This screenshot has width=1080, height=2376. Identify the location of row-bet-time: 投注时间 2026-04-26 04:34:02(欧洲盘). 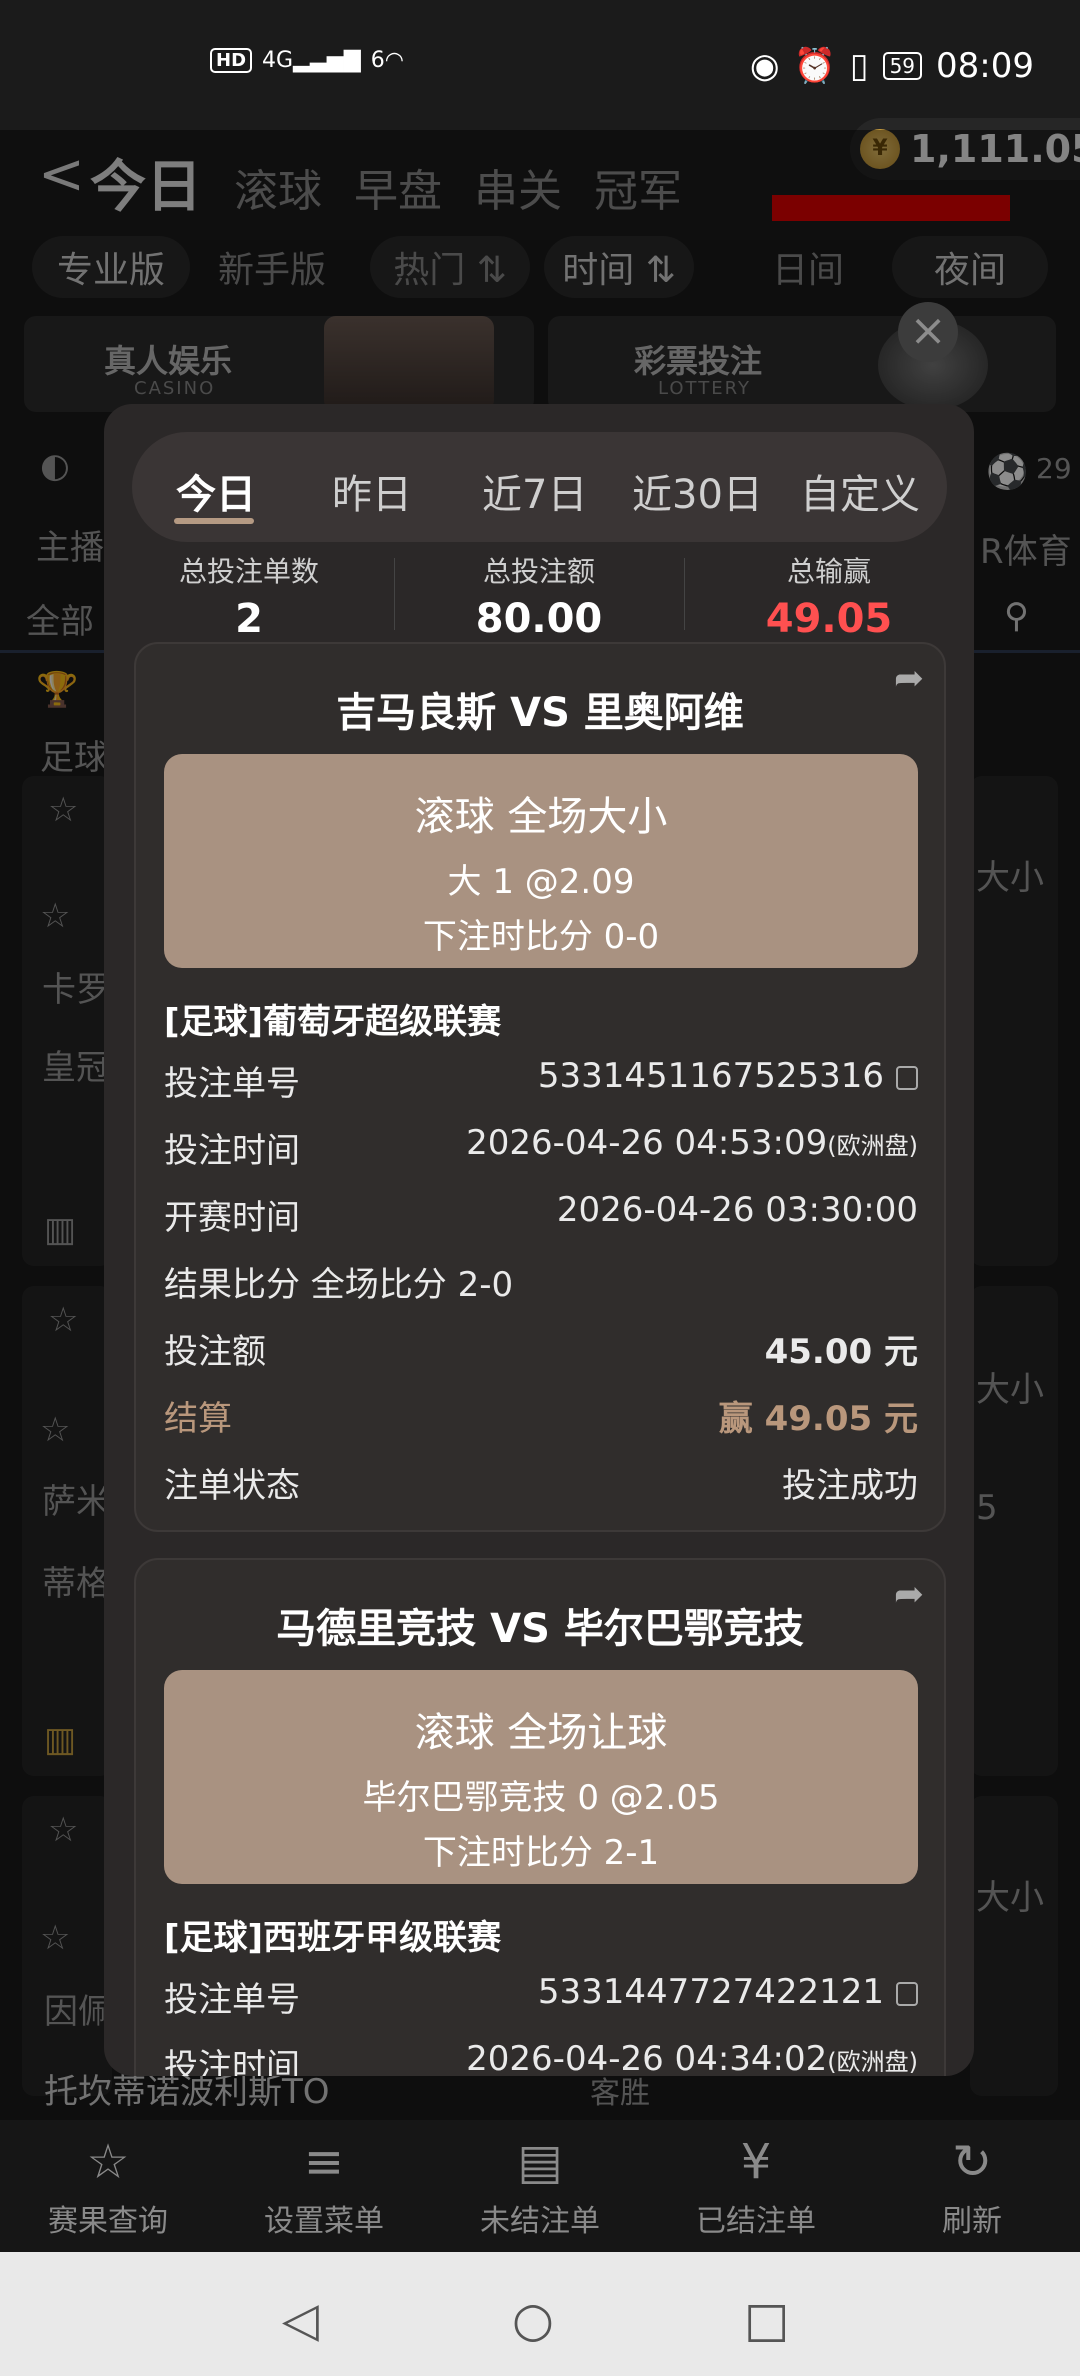
(541, 2057).